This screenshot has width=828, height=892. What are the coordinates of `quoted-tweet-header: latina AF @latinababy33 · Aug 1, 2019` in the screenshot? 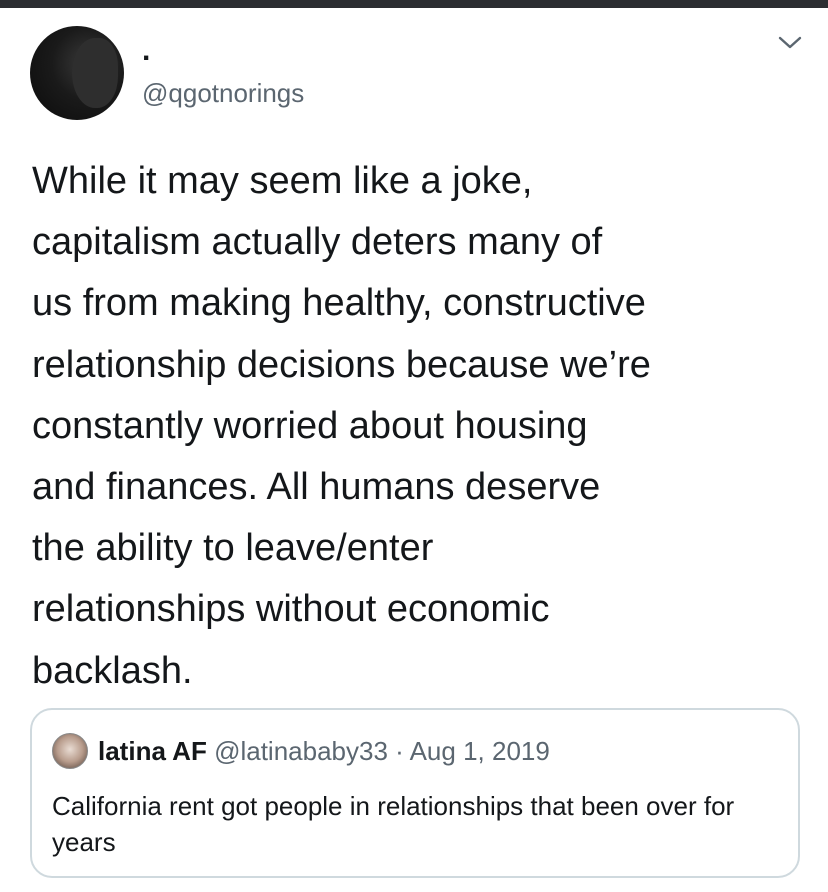 It's located at (324, 751).